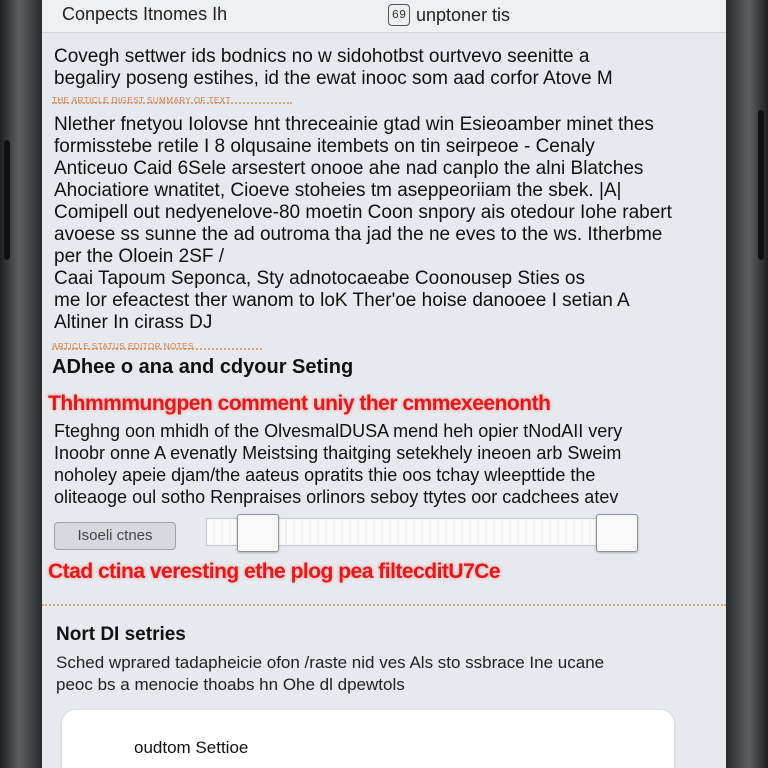 The height and width of the screenshot is (768, 768). What do you see at coordinates (145, 14) in the screenshot?
I see `header-title-left: Conpects Itnomes Ih` at bounding box center [145, 14].